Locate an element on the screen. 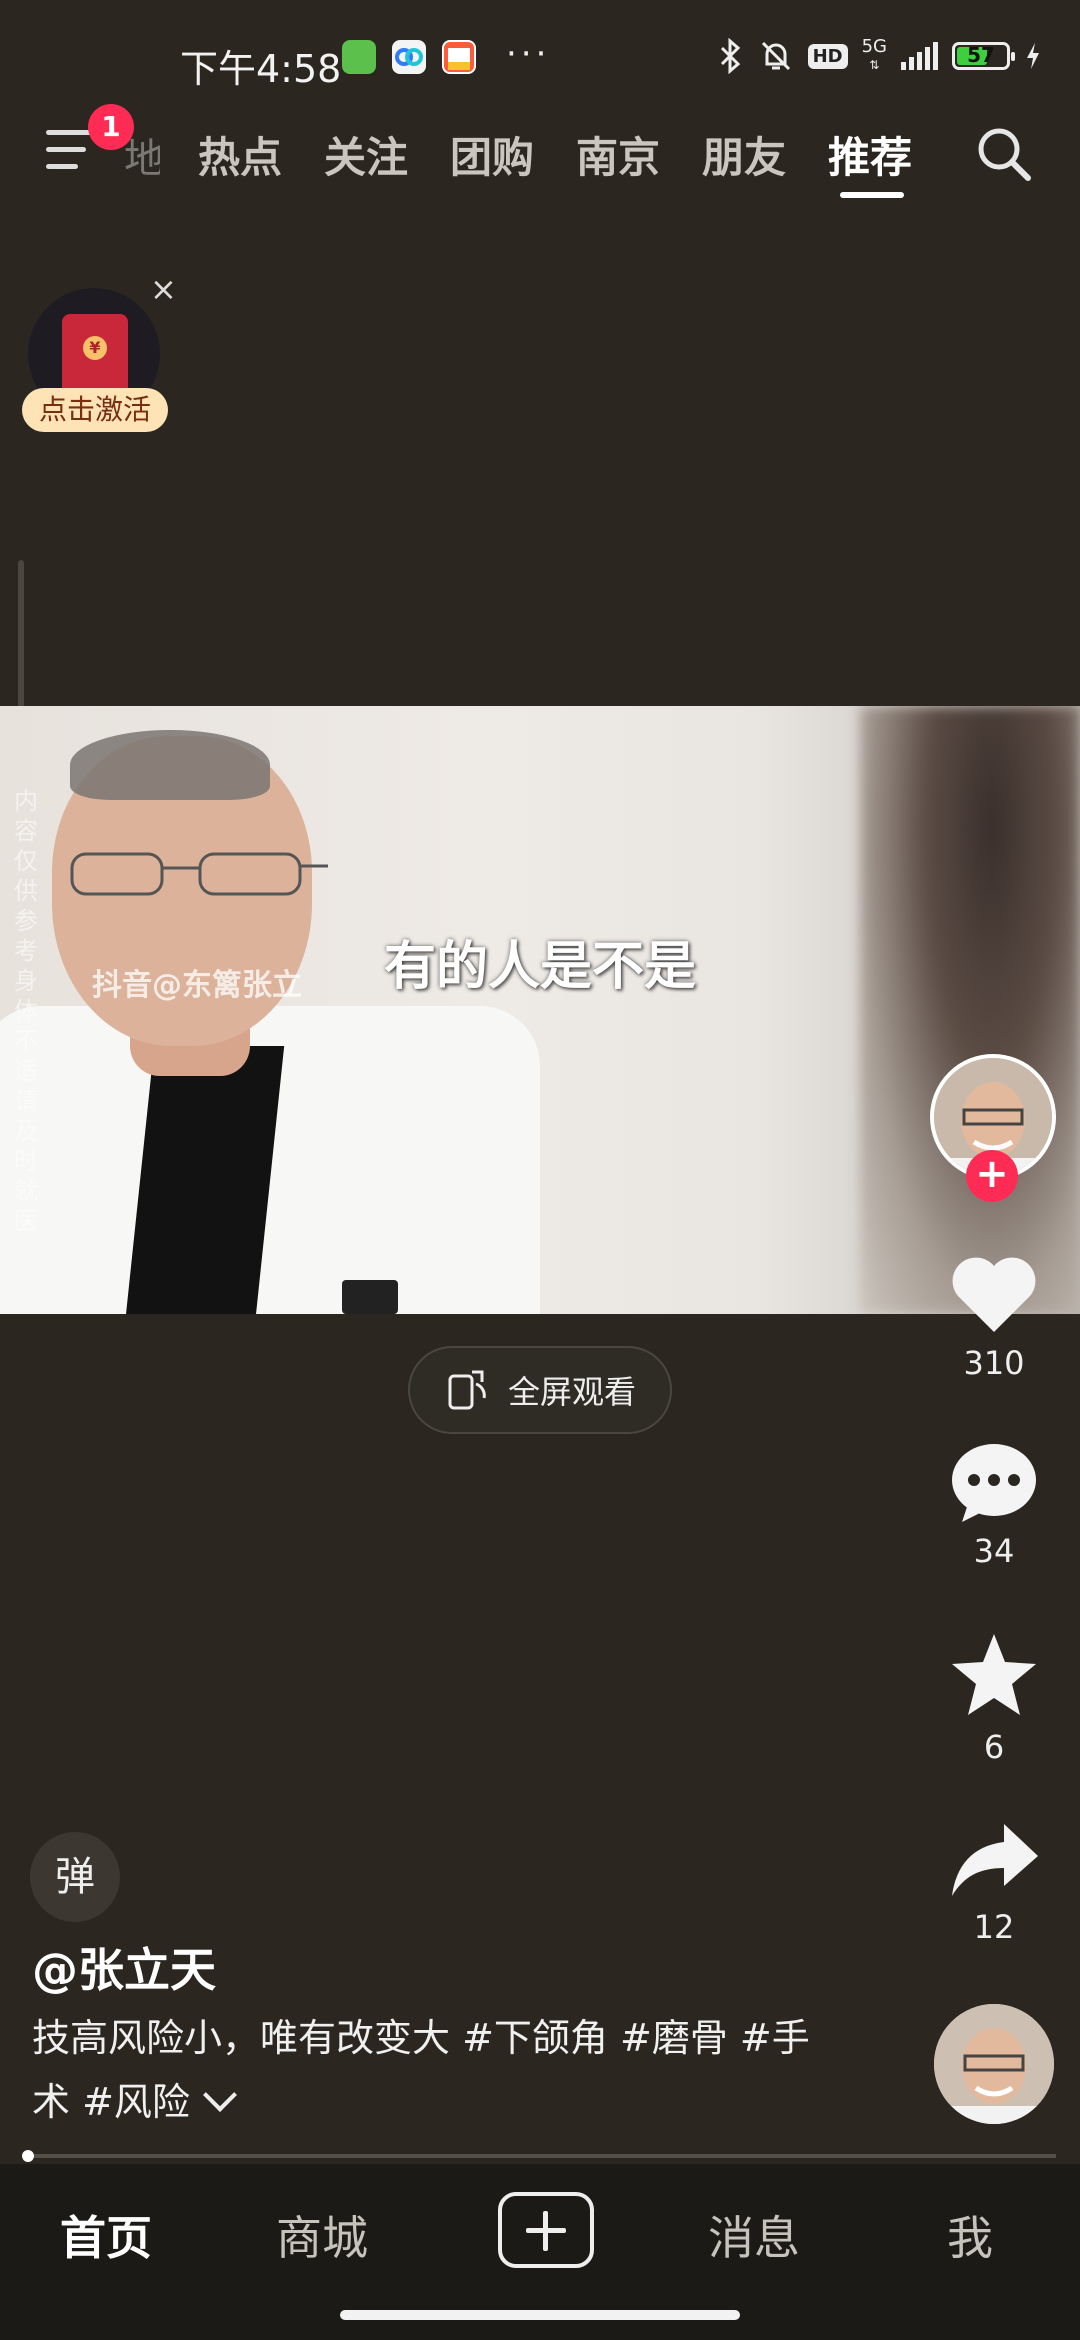 The height and width of the screenshot is (2340, 1080). doctor-hair is located at coordinates (170, 765).